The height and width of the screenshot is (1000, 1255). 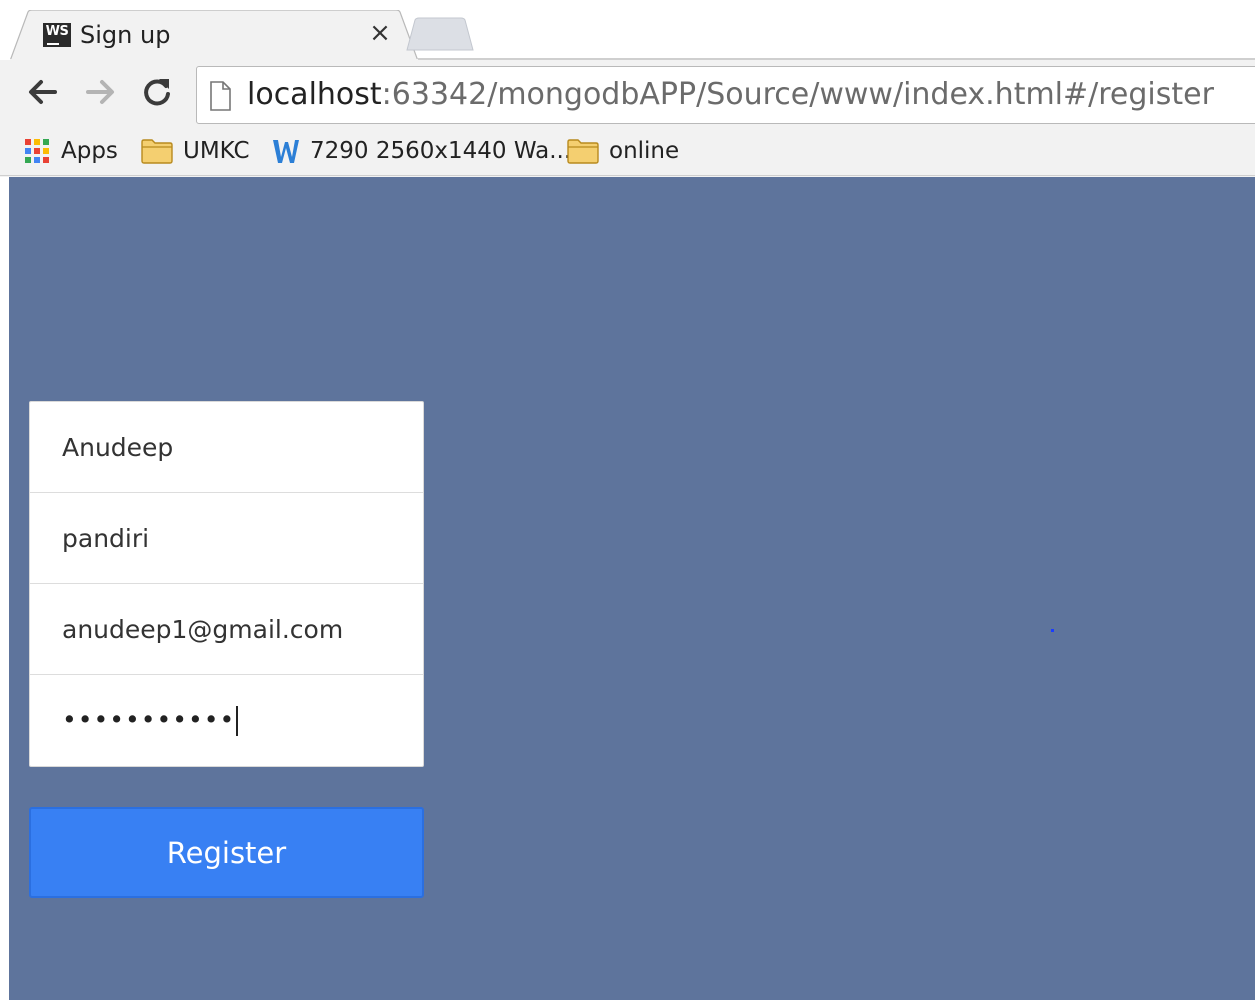 I want to click on stray-pixel, so click(x=1052, y=630).